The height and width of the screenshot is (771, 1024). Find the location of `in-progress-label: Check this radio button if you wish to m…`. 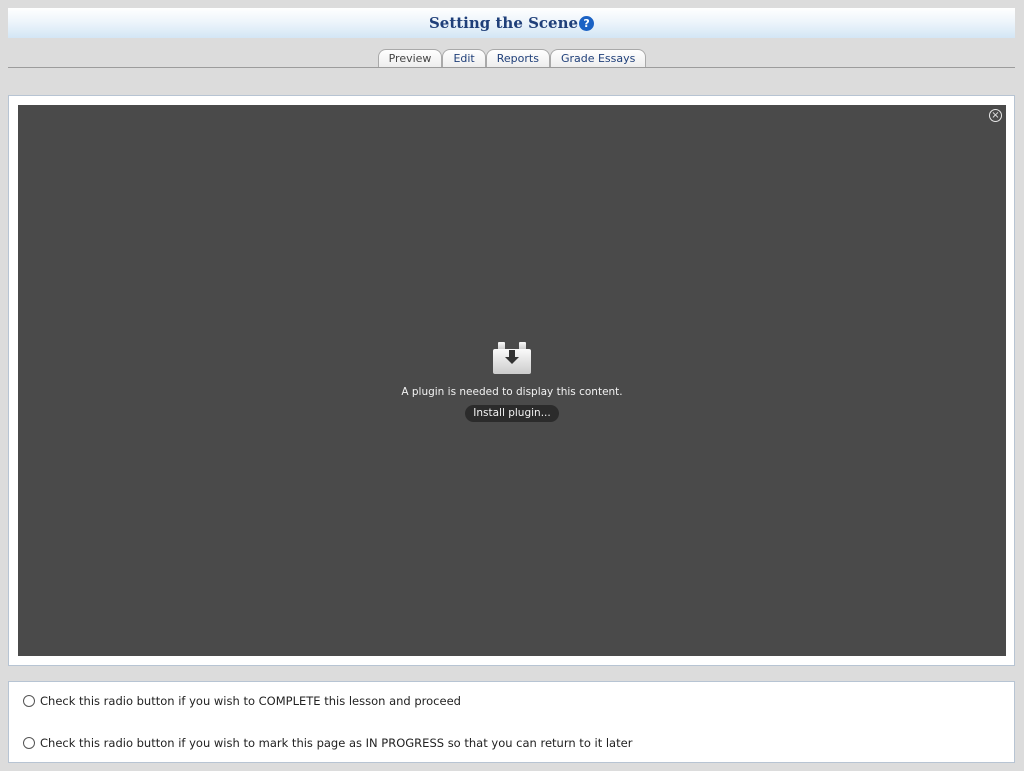

in-progress-label: Check this radio button if you wish to m… is located at coordinates (336, 743).